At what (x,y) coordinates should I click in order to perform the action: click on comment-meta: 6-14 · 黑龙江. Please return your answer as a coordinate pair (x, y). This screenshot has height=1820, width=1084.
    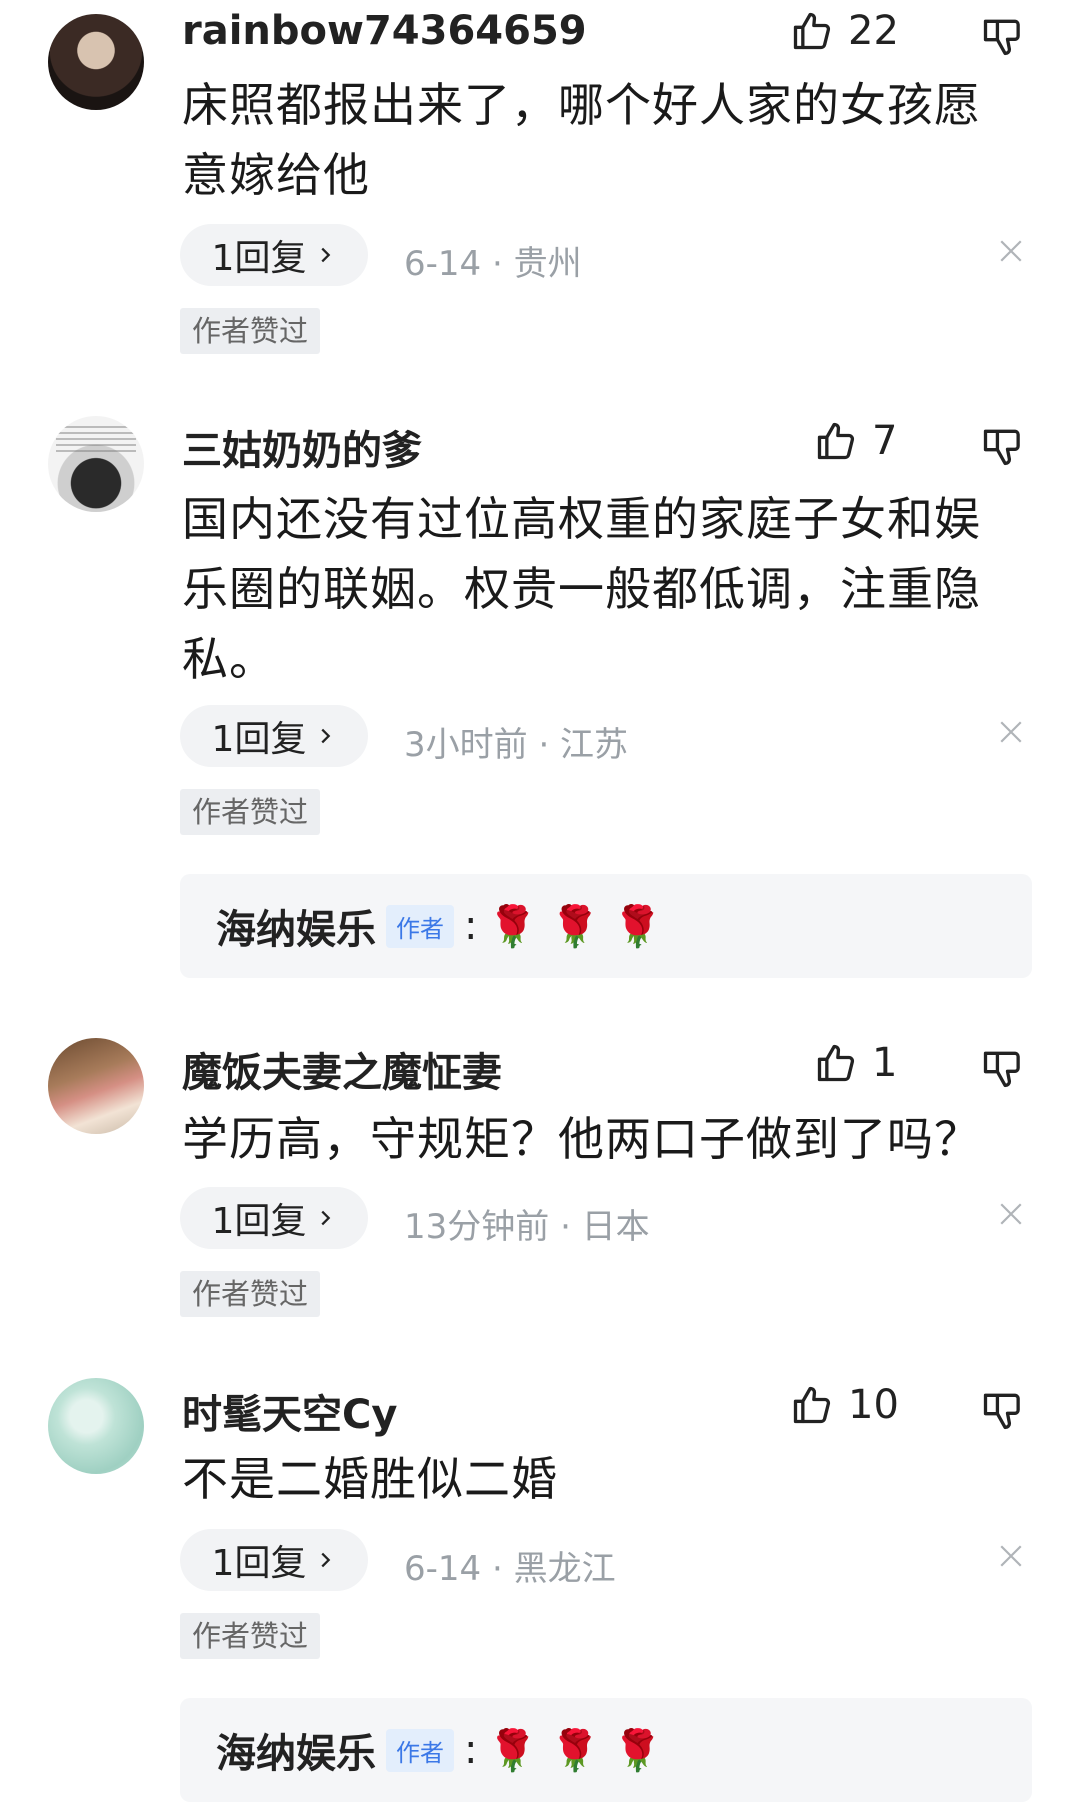
    Looking at the image, I should click on (510, 1569).